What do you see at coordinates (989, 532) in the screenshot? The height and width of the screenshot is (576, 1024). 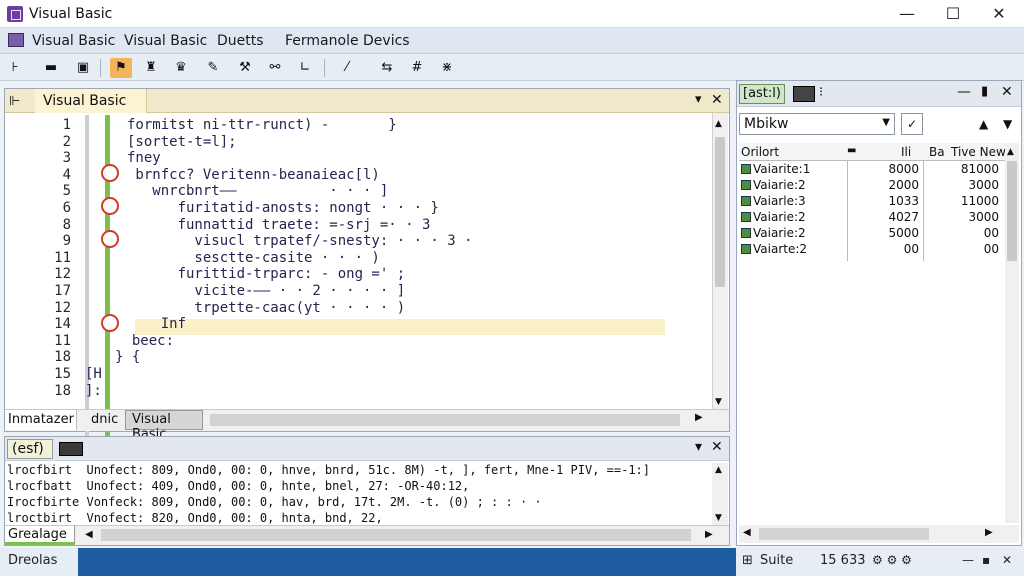 I see `grid-scroll-right-icon: ▶` at bounding box center [989, 532].